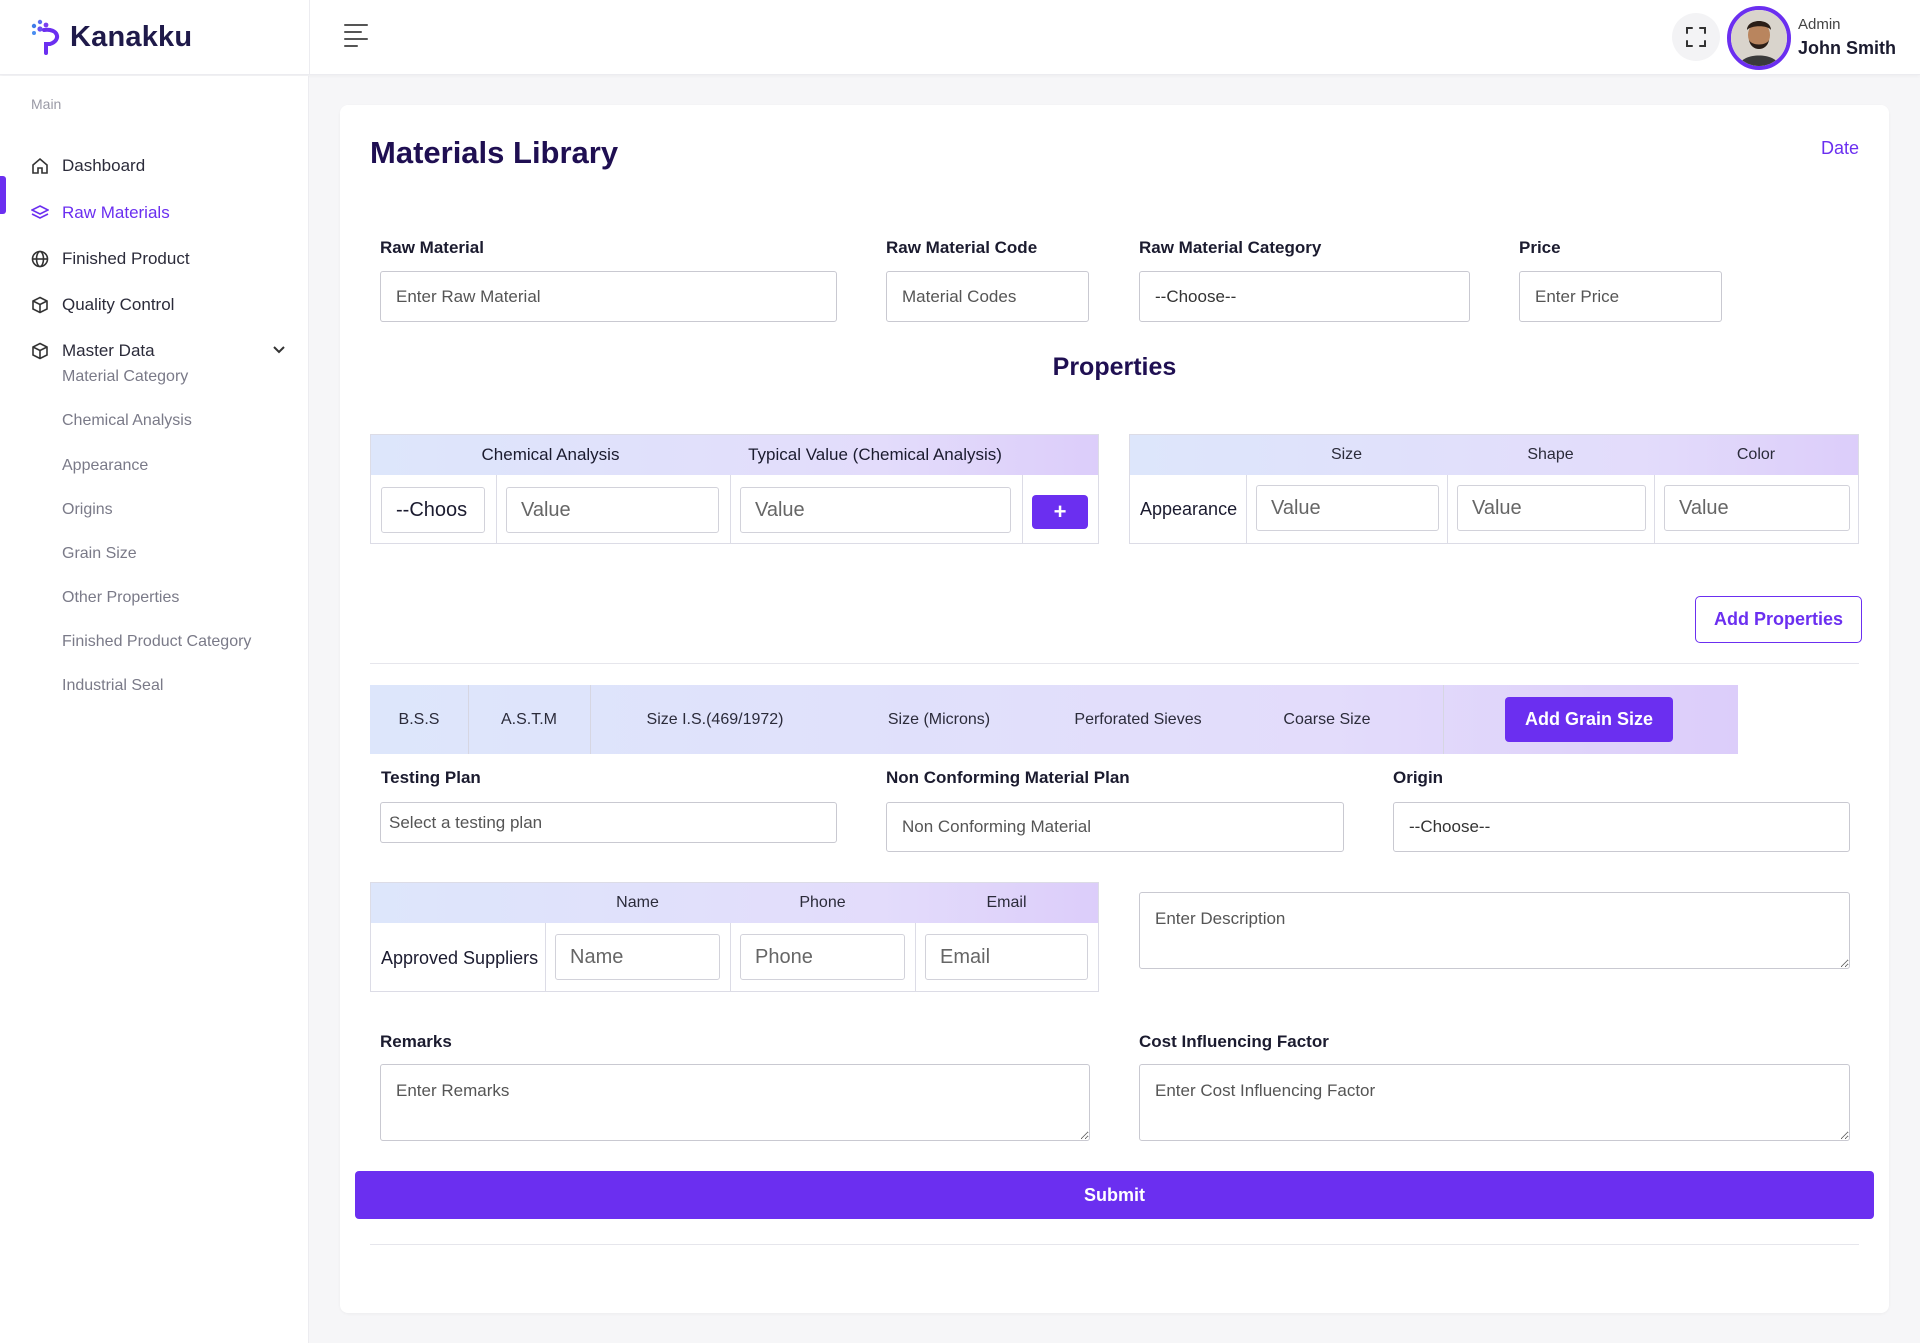  Describe the element at coordinates (154, 166) in the screenshot. I see `sidebar-item-dashboard: Dashboard` at that location.